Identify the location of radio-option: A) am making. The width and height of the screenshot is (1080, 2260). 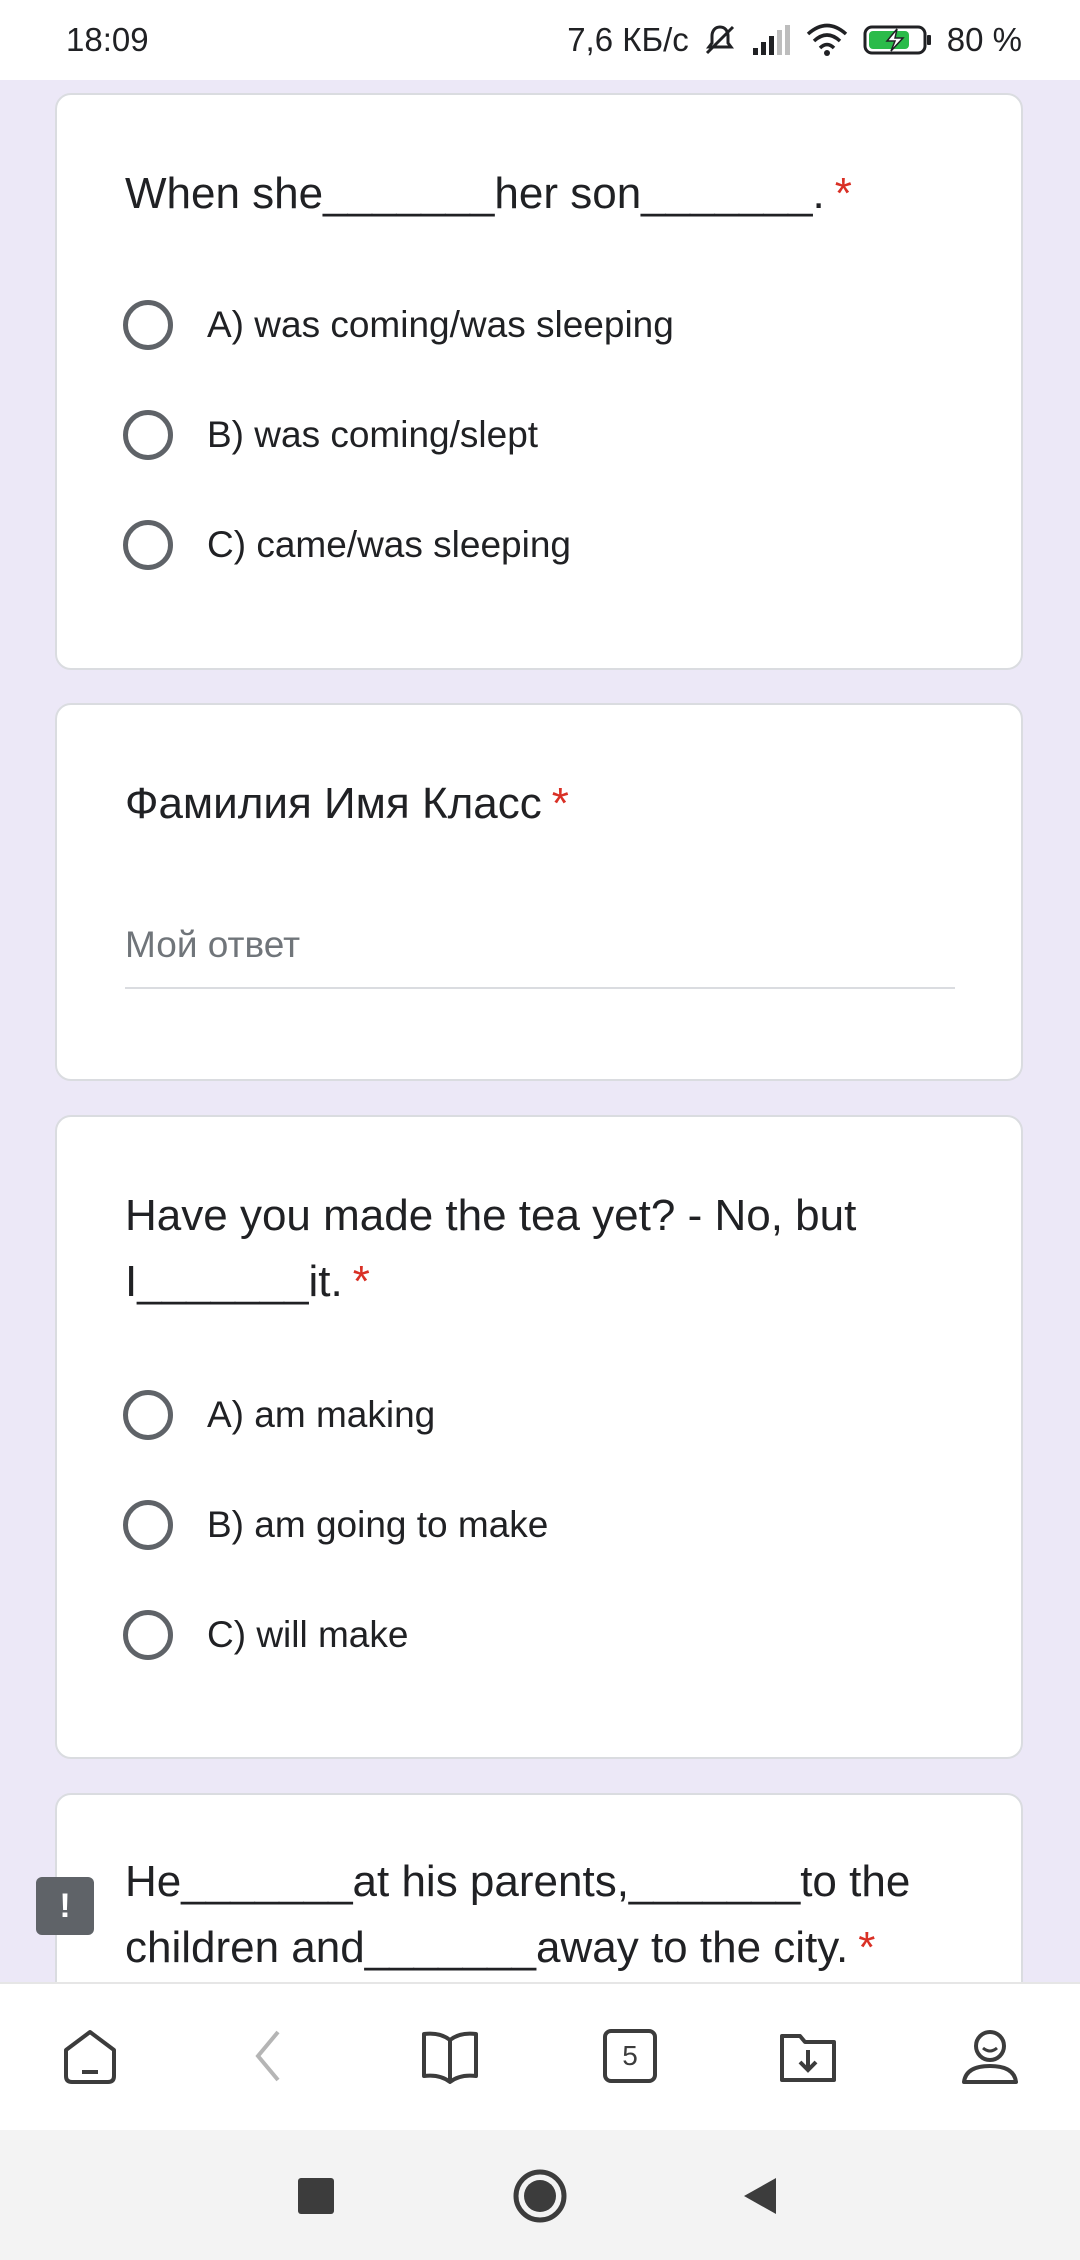
(279, 1415).